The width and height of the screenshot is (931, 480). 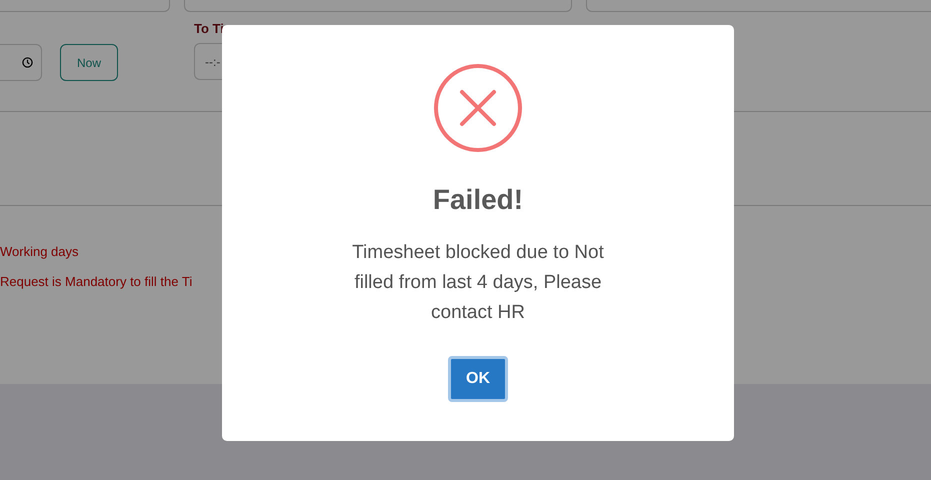 What do you see at coordinates (96, 282) in the screenshot?
I see `warning-text: Request is Mandatory to fill the Ti` at bounding box center [96, 282].